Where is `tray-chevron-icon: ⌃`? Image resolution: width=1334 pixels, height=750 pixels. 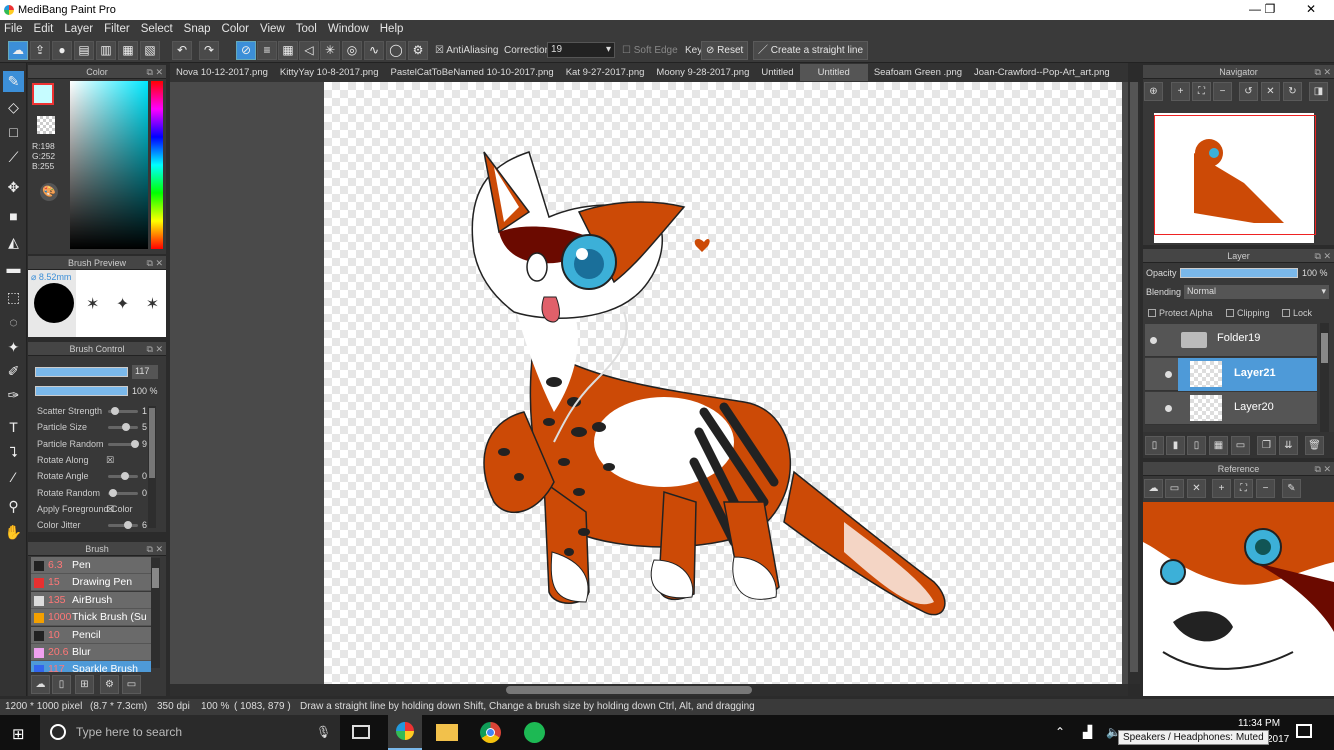
tray-chevron-icon: ⌃ is located at coordinates (1060, 732).